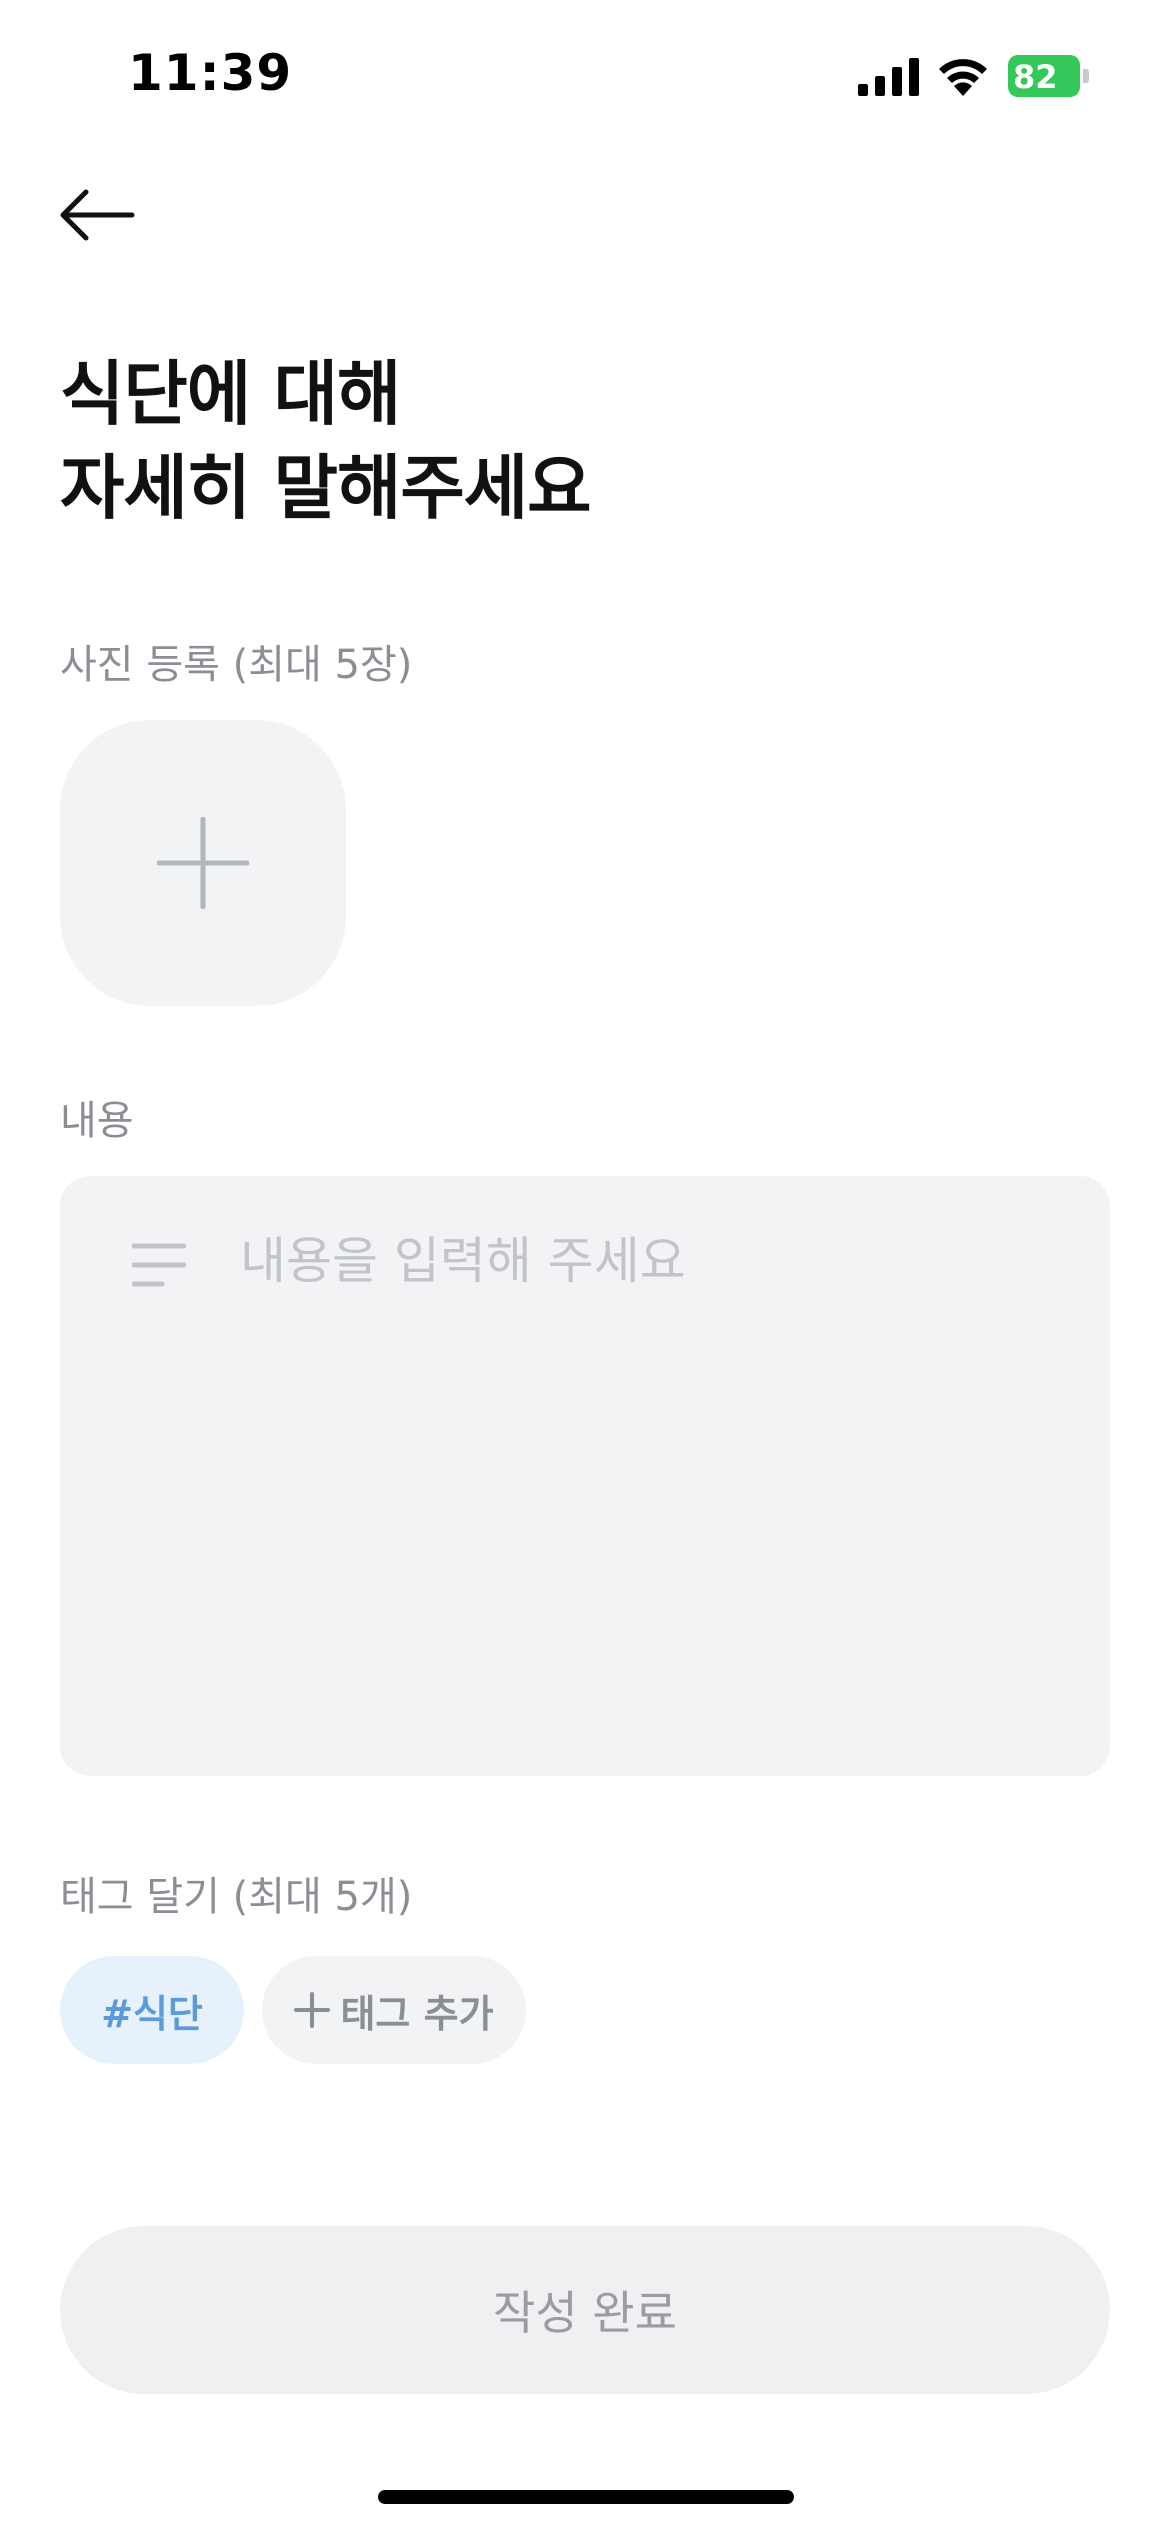 This screenshot has width=1170, height=2532. I want to click on status-bar: 11:39 82, so click(585, 75).